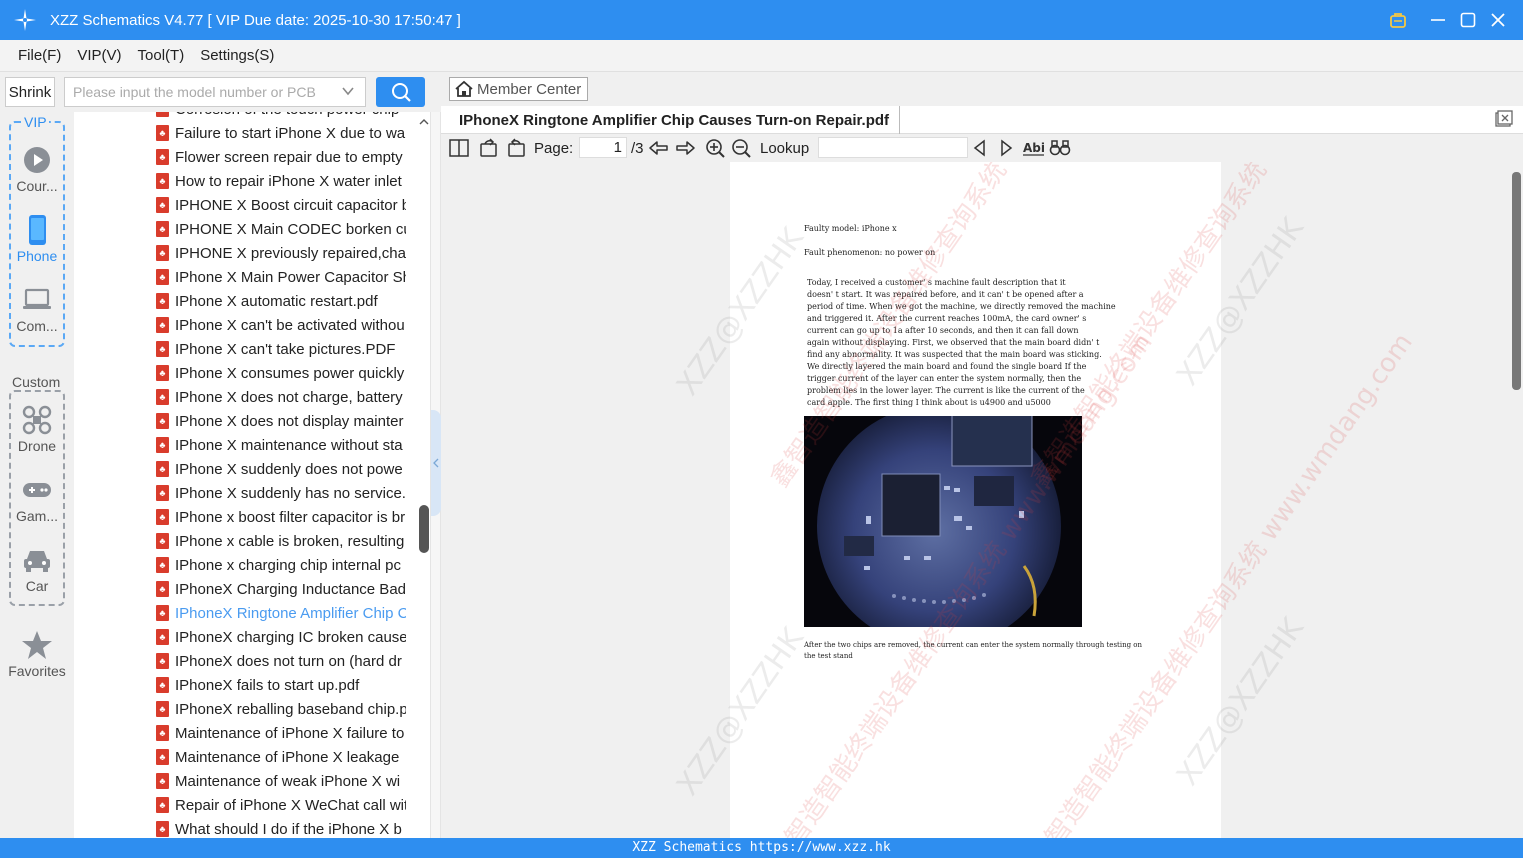 This screenshot has width=1523, height=858. What do you see at coordinates (281, 757) in the screenshot?
I see `file-list-item: ♣ Maintenance of iPhone X leakage` at bounding box center [281, 757].